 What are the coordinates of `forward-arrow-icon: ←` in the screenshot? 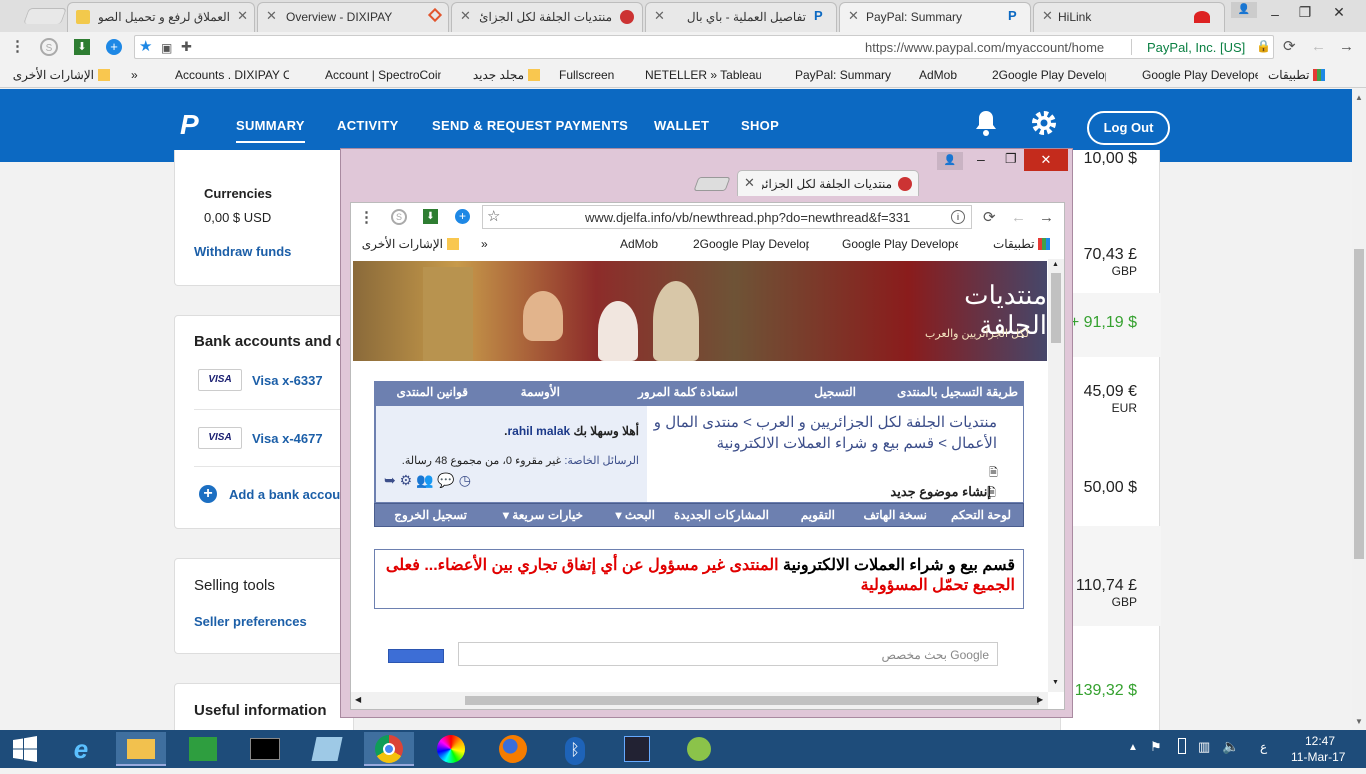 It's located at (1318, 47).